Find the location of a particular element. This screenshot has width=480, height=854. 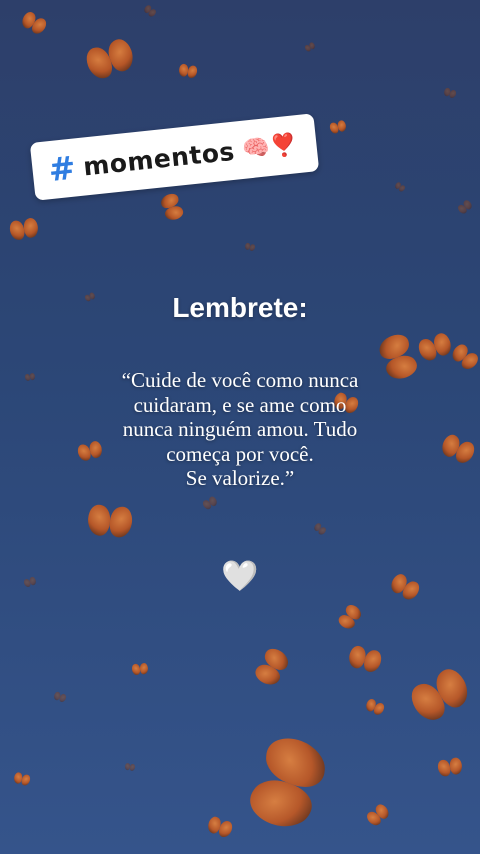

quote-line: Se valorize.” is located at coordinates (240, 478).